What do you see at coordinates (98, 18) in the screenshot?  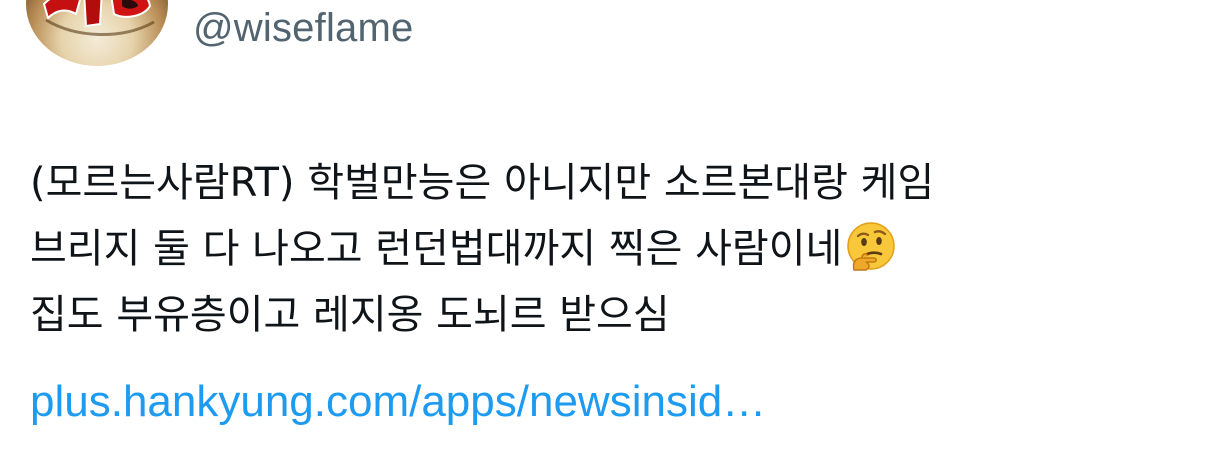 I see `avatar-image` at bounding box center [98, 18].